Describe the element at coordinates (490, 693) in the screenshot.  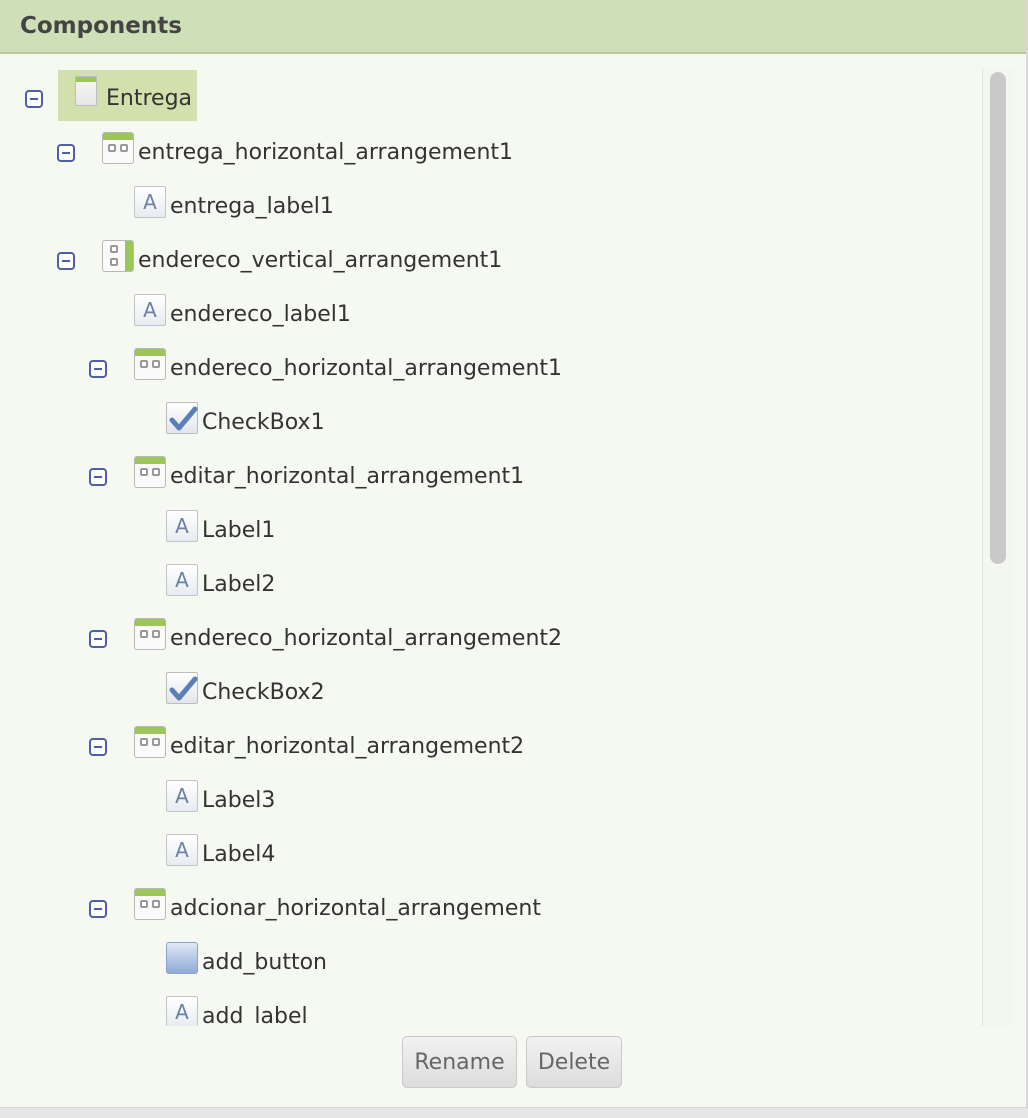
I see `tree-node-checkbox2: CheckBox2` at that location.